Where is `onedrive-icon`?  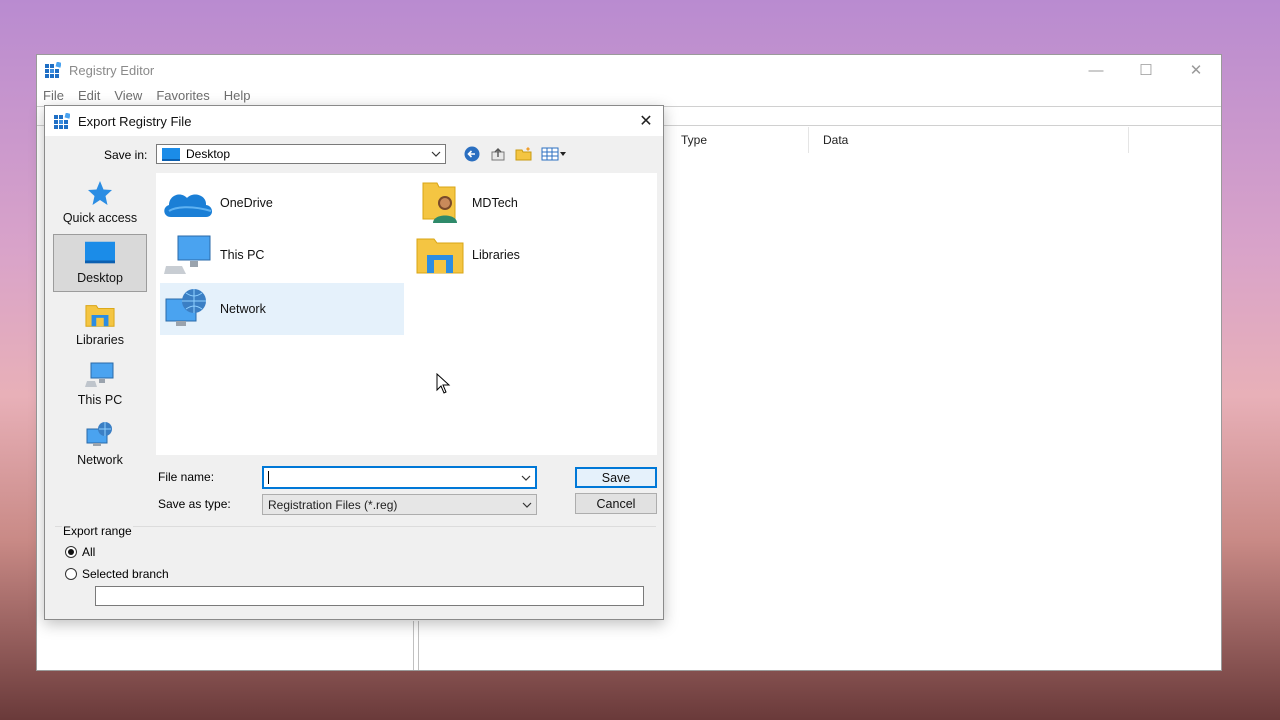
onedrive-icon is located at coordinates (188, 203).